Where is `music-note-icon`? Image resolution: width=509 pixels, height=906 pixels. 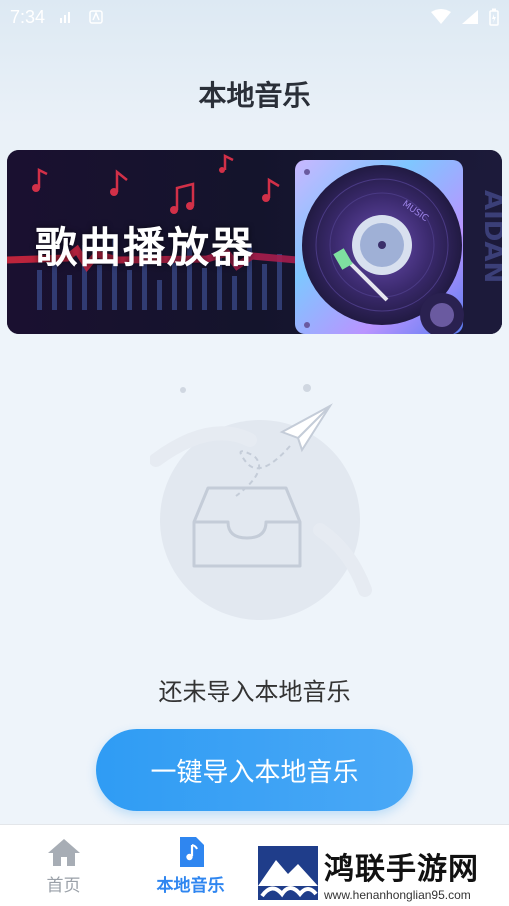 music-note-icon is located at coordinates (191, 851).